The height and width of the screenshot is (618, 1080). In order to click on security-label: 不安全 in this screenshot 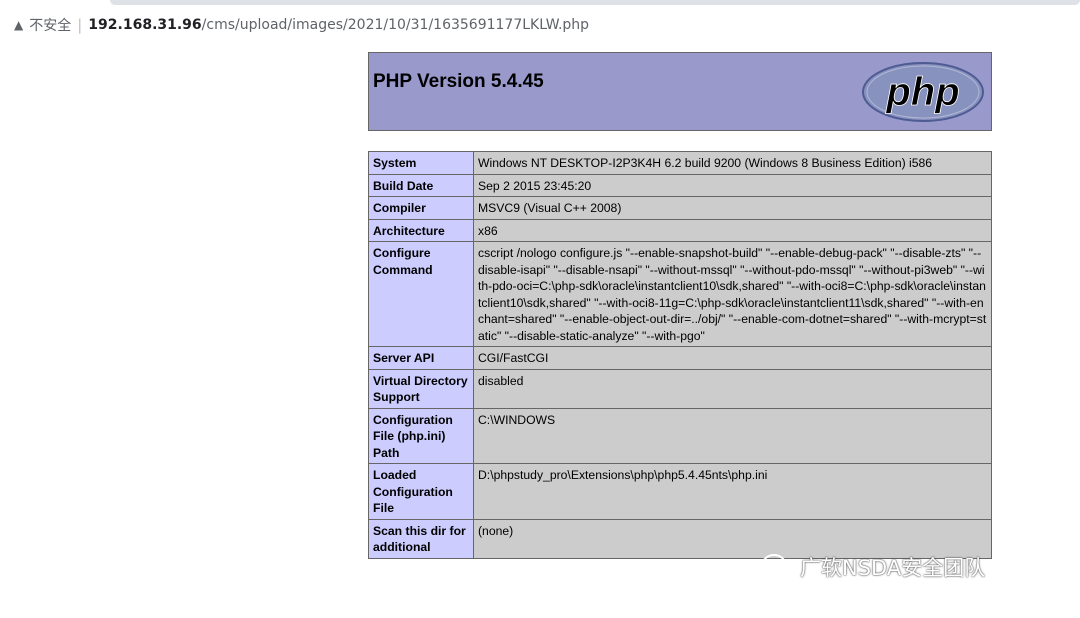, I will do `click(50, 25)`.